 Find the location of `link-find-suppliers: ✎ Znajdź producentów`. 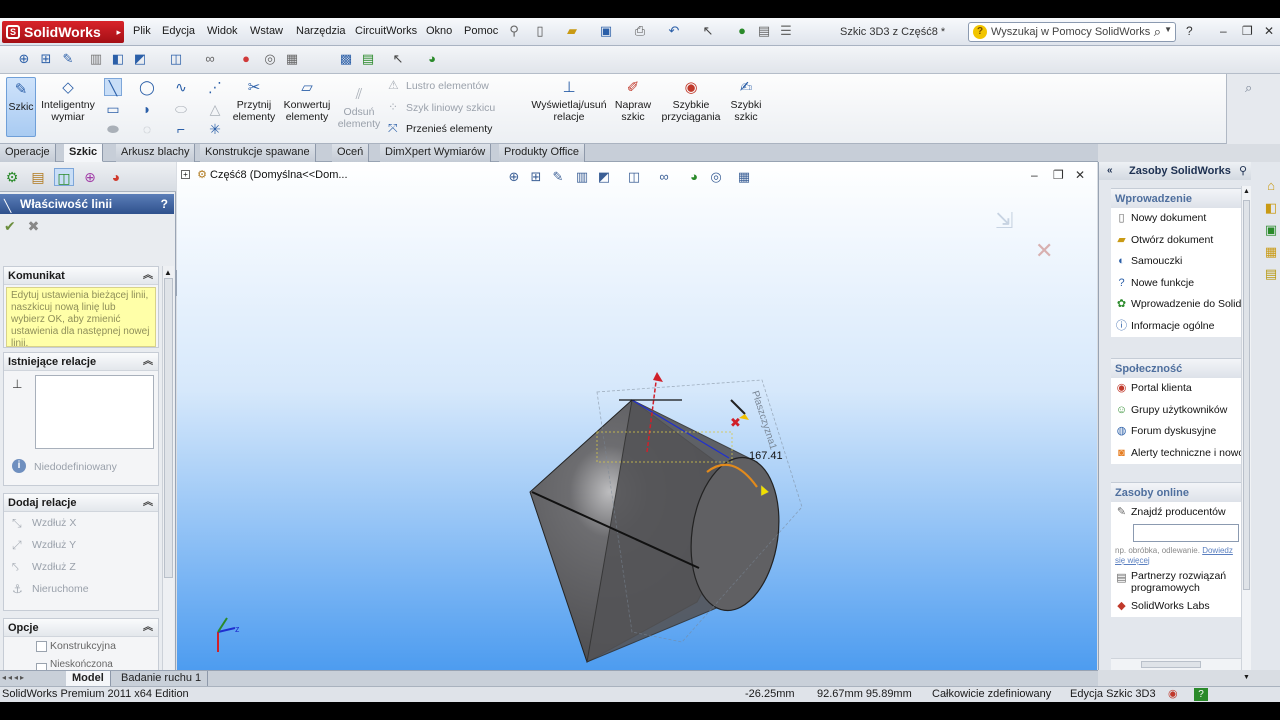

link-find-suppliers: ✎ Znajdź producentów is located at coordinates (1176, 513).